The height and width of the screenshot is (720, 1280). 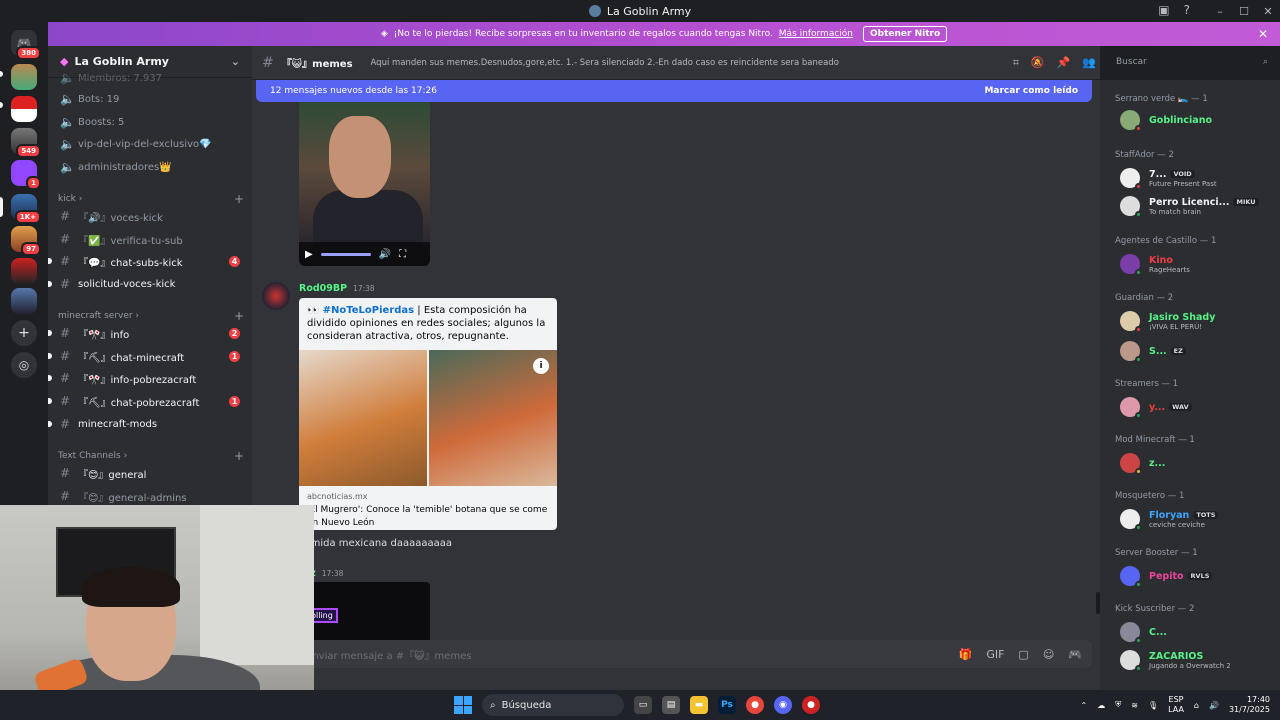 What do you see at coordinates (364, 612) in the screenshot?
I see `image-attachment: rolling` at bounding box center [364, 612].